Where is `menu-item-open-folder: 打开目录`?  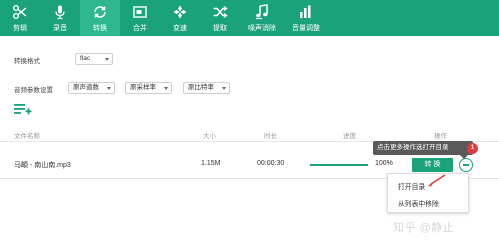 menu-item-open-folder: 打开目录 is located at coordinates (411, 186).